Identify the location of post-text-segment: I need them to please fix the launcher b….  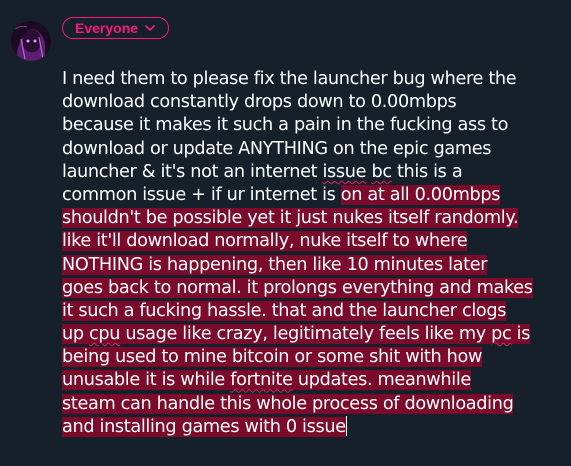
(289, 79).